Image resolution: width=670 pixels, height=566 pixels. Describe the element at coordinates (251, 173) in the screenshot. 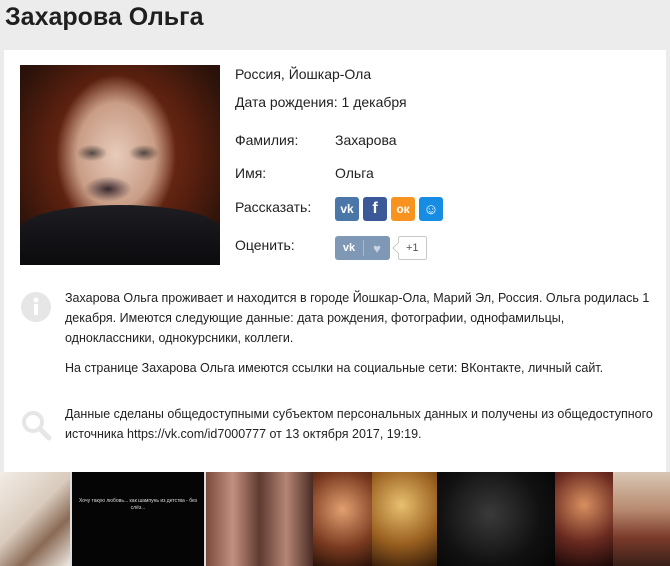

I see `firstname-label: Имя:` at that location.